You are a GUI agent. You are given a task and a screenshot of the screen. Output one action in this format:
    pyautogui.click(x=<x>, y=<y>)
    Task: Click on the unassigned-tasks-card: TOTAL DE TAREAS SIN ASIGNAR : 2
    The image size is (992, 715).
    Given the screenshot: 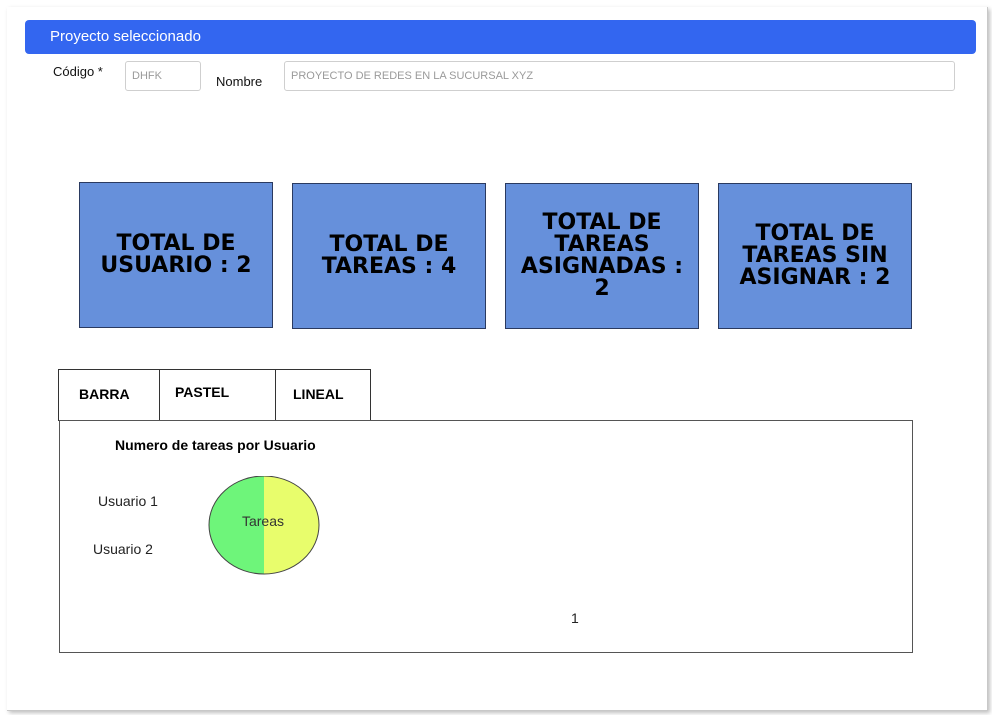 What is the action you would take?
    pyautogui.click(x=815, y=256)
    